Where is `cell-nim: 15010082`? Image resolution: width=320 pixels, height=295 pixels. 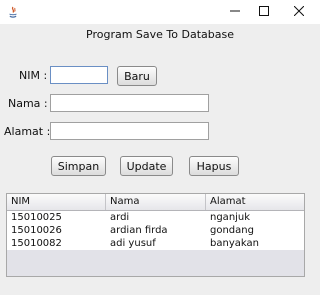 cell-nim: 15010082 is located at coordinates (36, 243).